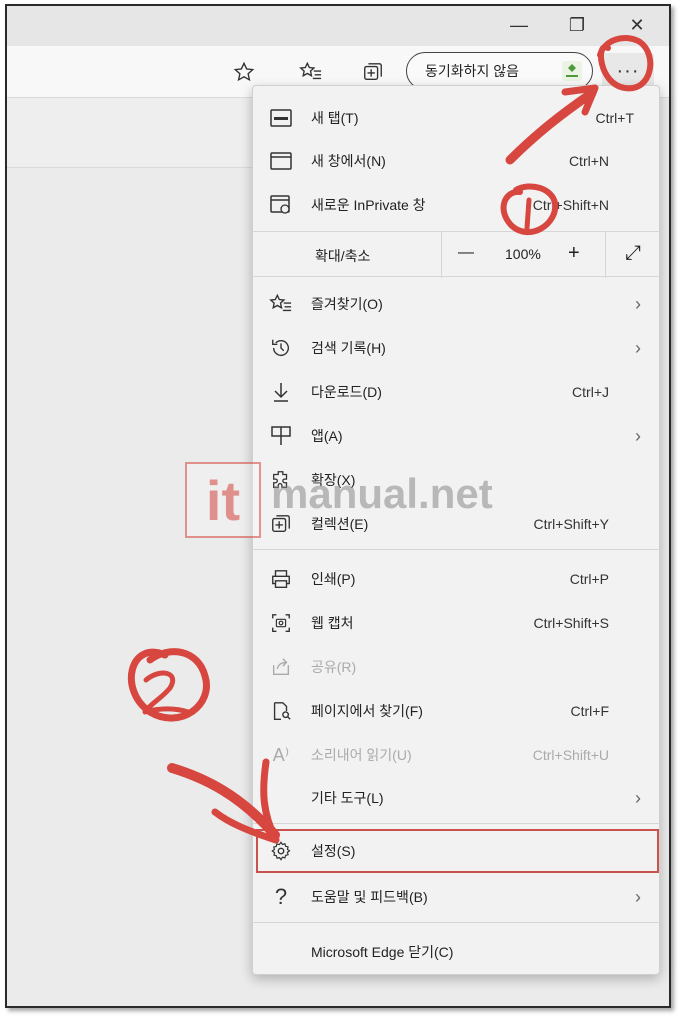 This screenshot has height=1024, width=687. Describe the element at coordinates (281, 667) in the screenshot. I see `share-icon` at that location.